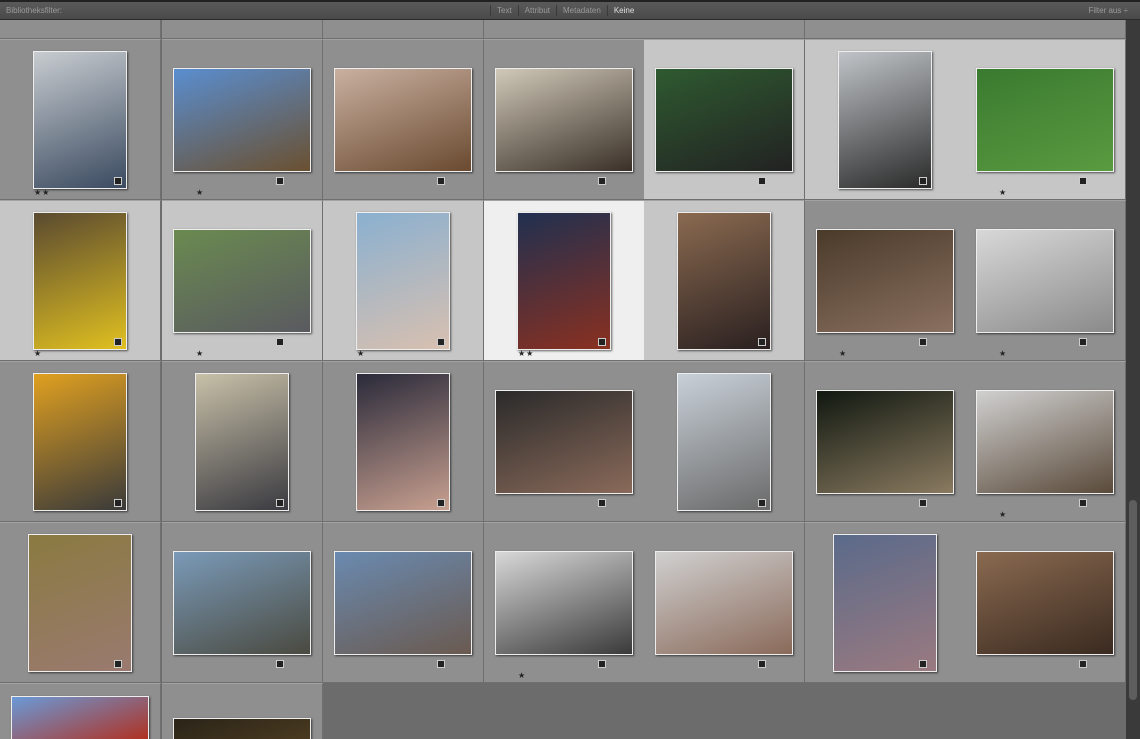  Describe the element at coordinates (581, 10) in the screenshot. I see `tab-metadata: Metadaten` at that location.